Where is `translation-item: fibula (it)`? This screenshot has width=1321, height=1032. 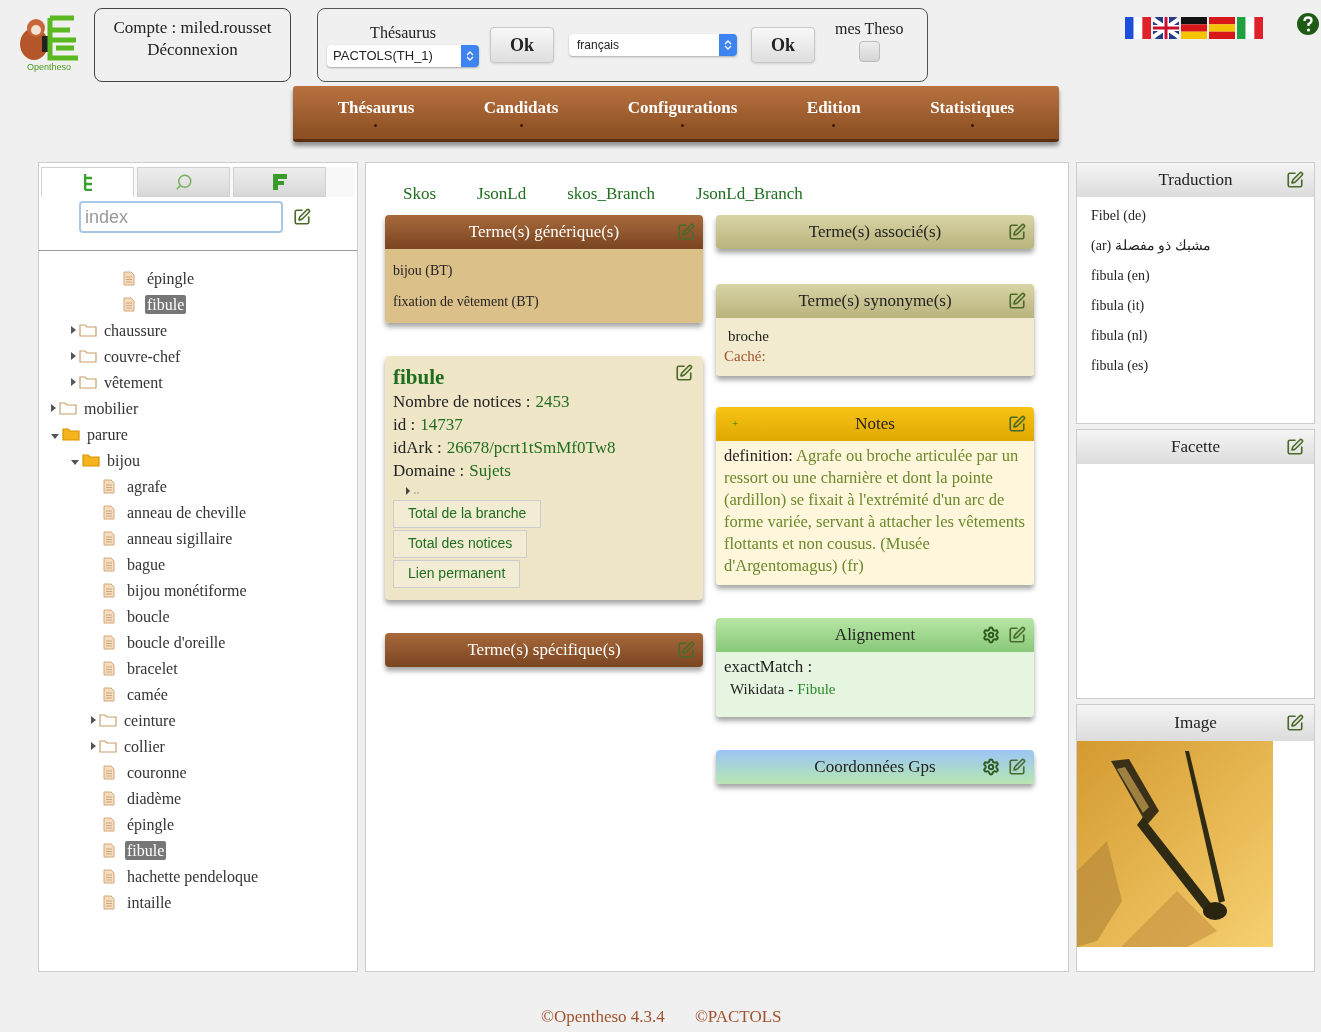
translation-item: fibula (it) is located at coordinates (1195, 306).